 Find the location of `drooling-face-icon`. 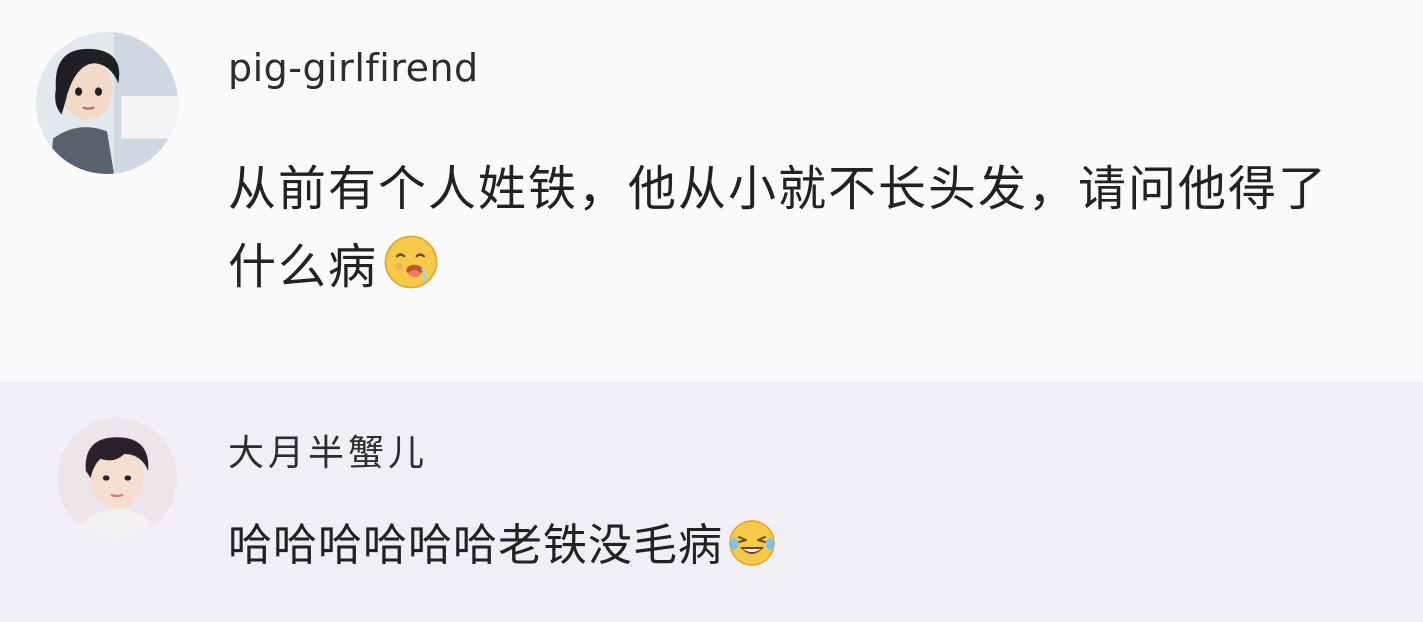

drooling-face-icon is located at coordinates (411, 262).